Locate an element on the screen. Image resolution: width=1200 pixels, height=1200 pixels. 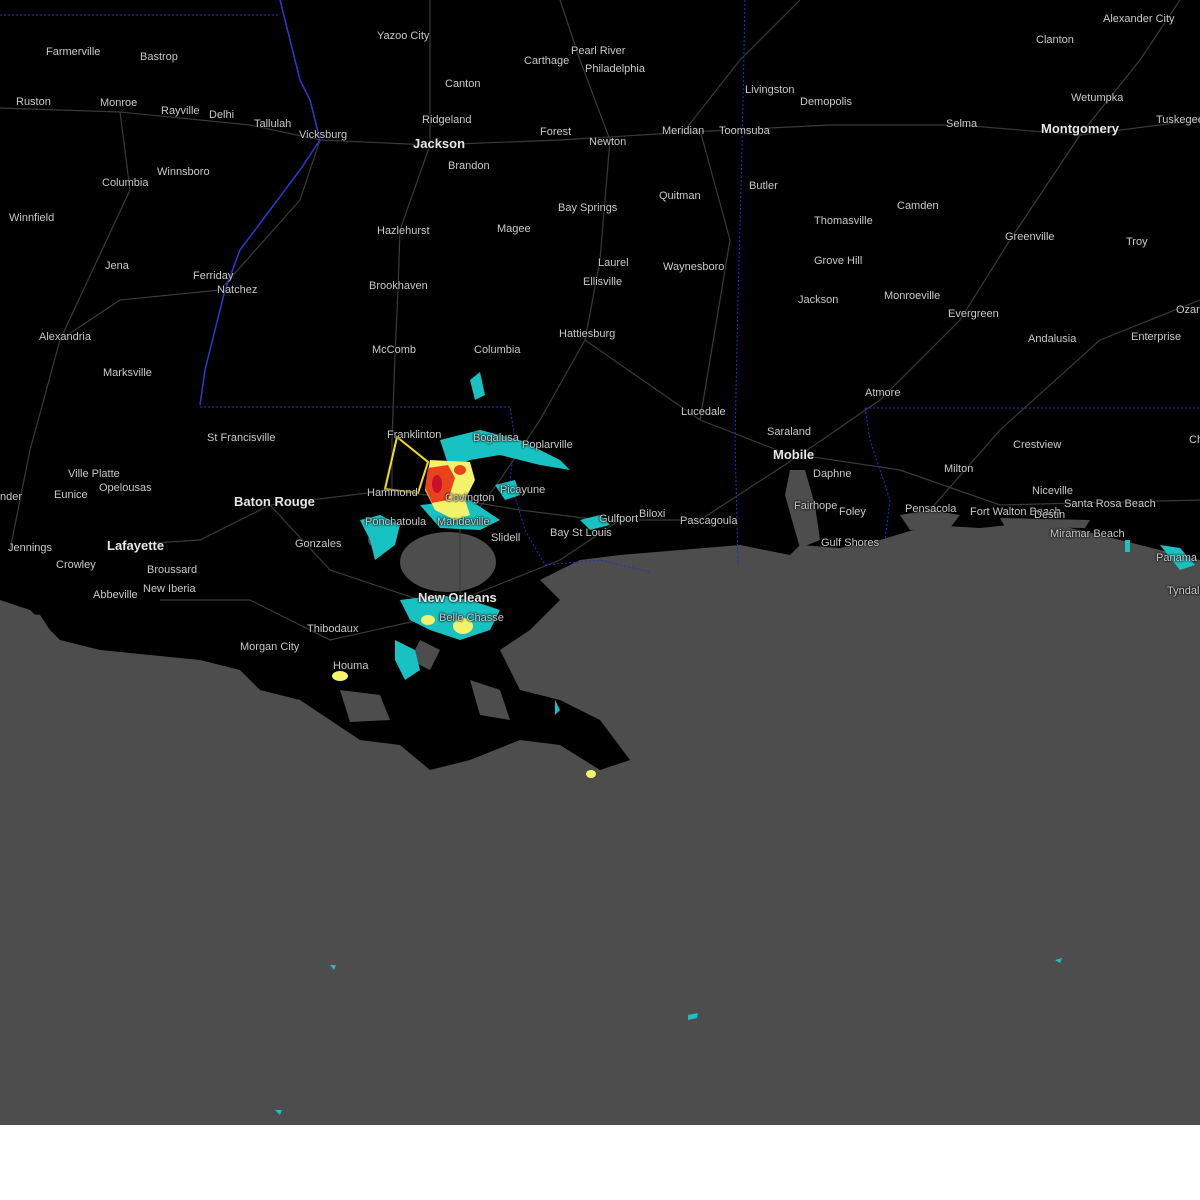
city-label: Waynesboro is located at coordinates (694, 267).